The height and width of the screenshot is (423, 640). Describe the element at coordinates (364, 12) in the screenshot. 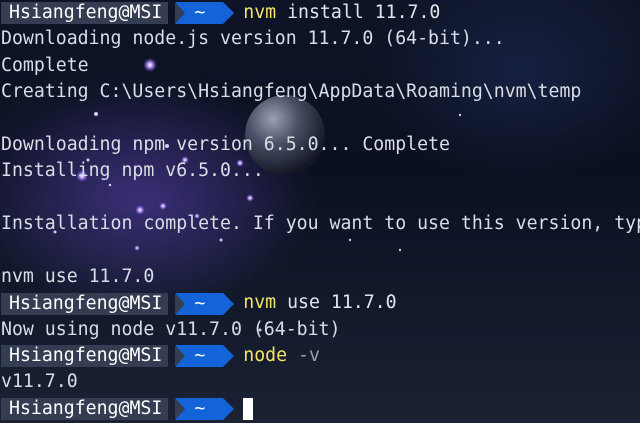

I see `command-args: install 11.7.0` at that location.